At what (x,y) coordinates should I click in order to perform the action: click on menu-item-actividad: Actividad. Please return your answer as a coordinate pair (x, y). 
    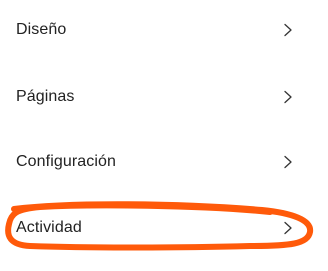
    Looking at the image, I should click on (164, 228).